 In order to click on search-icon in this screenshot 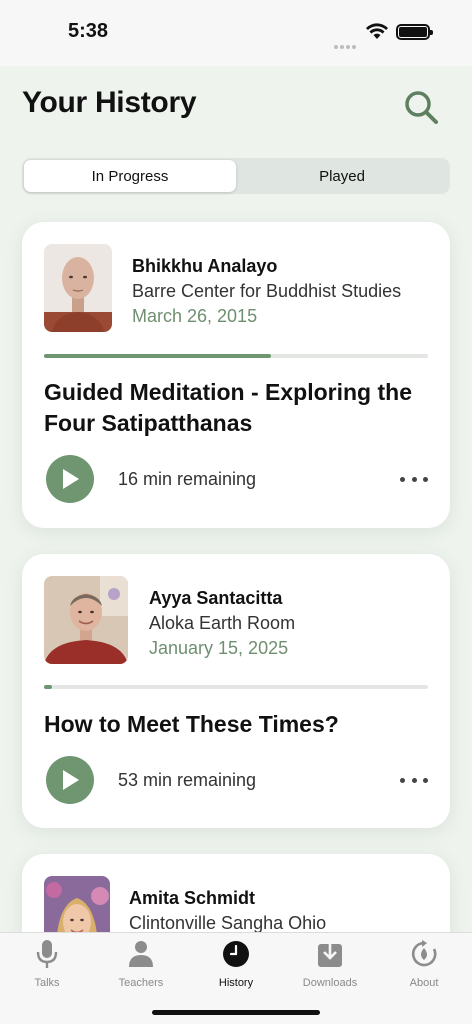, I will do `click(421, 107)`.